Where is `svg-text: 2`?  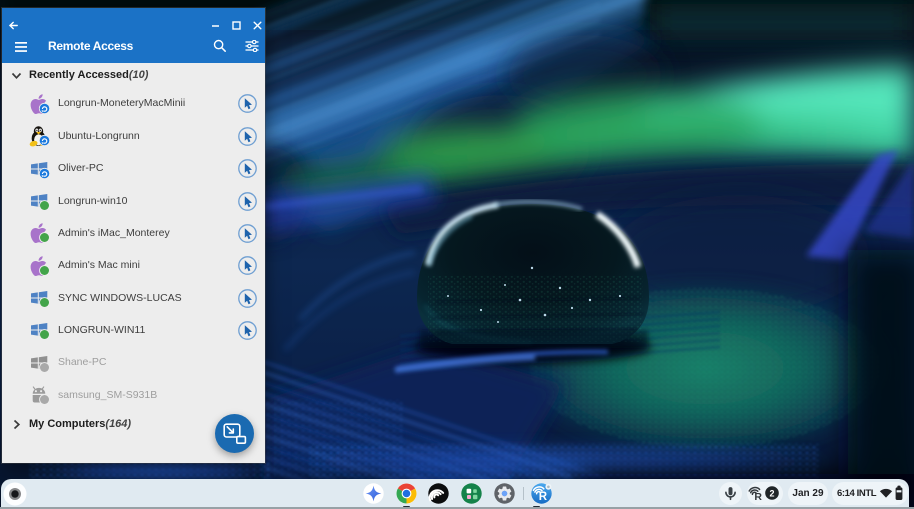 svg-text: 2 is located at coordinates (771, 494).